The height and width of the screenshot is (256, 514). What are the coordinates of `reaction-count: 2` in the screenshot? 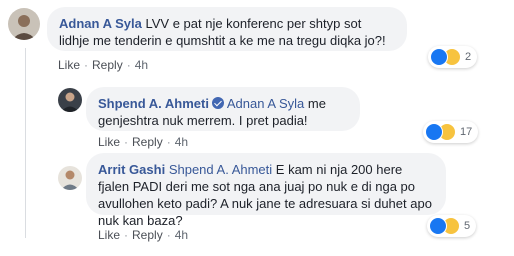 It's located at (468, 57).